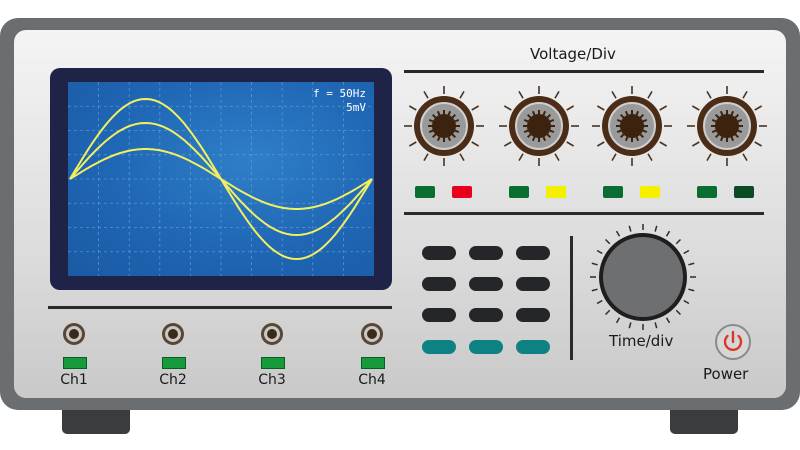 This screenshot has width=800, height=450. Describe the element at coordinates (96, 422) in the screenshot. I see `left-foot` at that location.